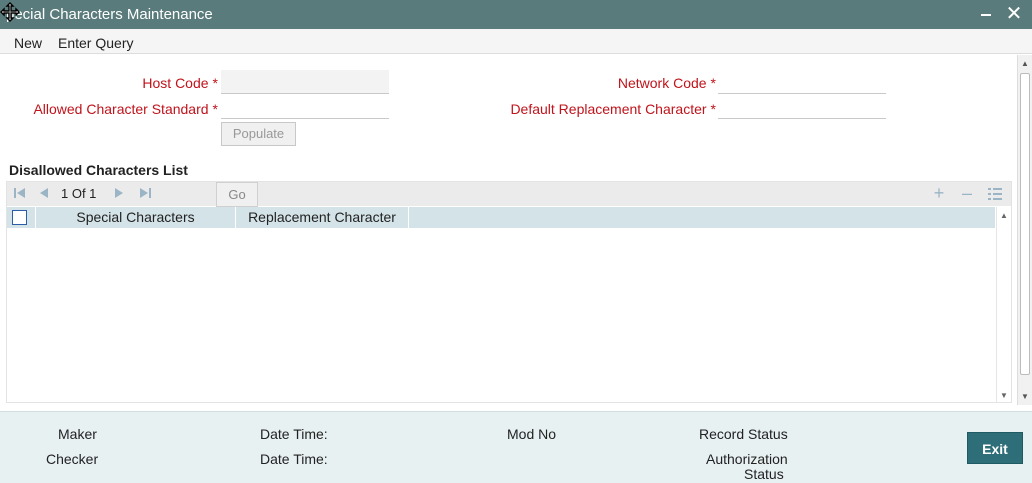  I want to click on add-row-icon: +, so click(939, 193).